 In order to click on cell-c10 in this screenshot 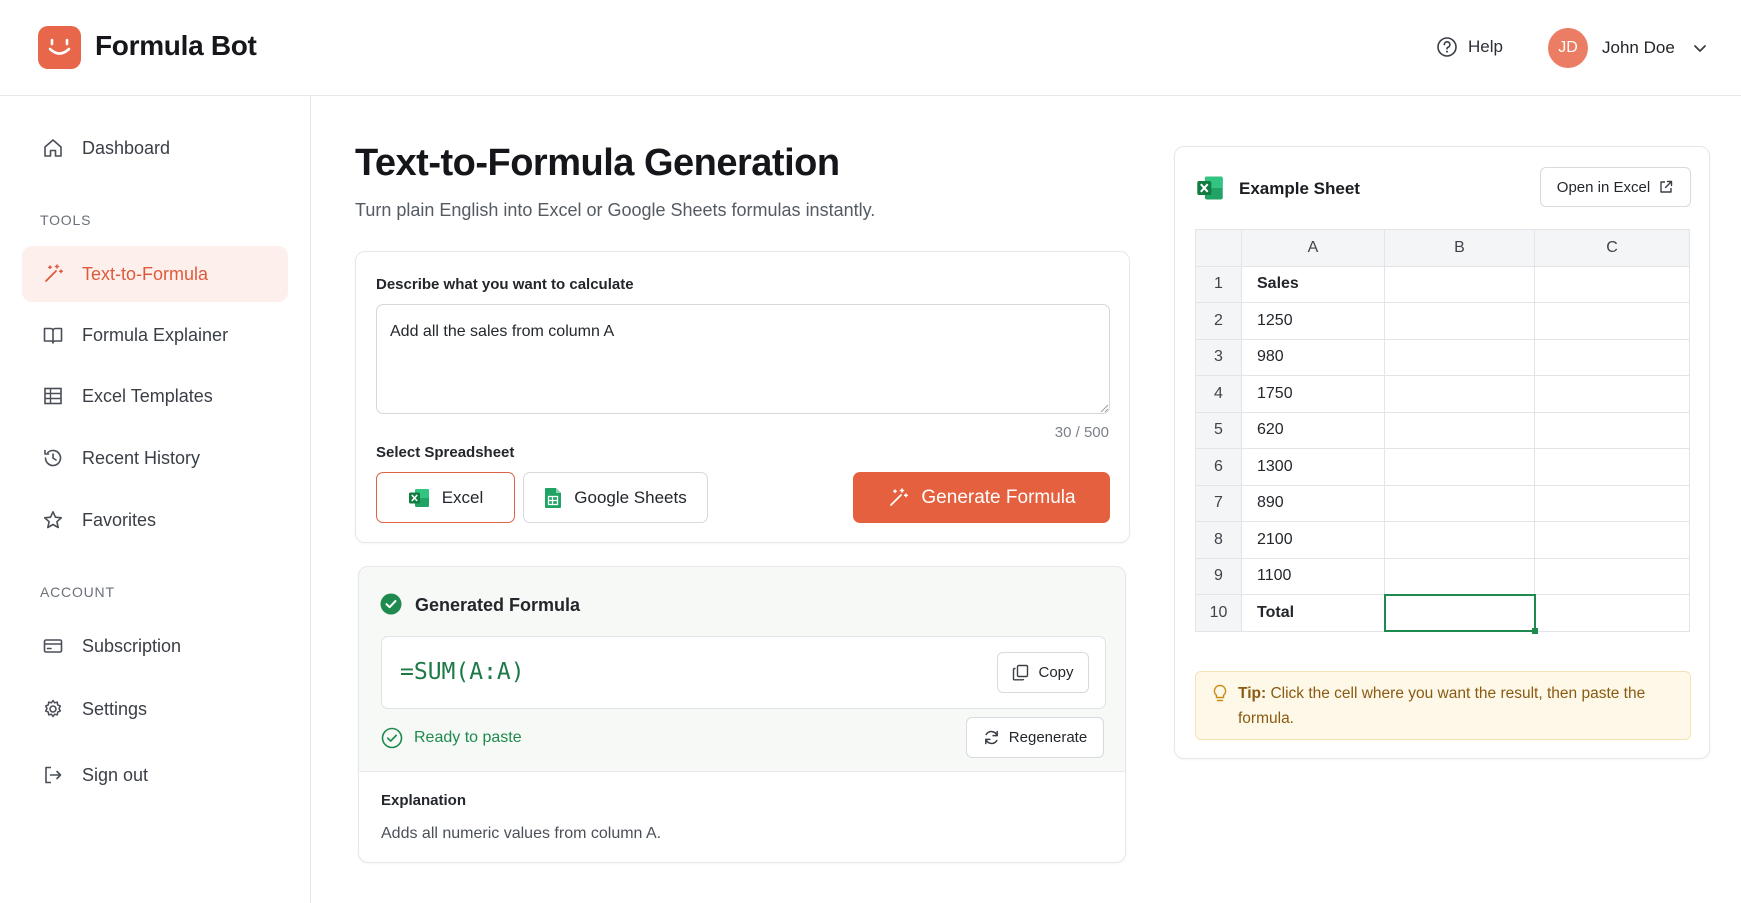, I will do `click(1612, 613)`.